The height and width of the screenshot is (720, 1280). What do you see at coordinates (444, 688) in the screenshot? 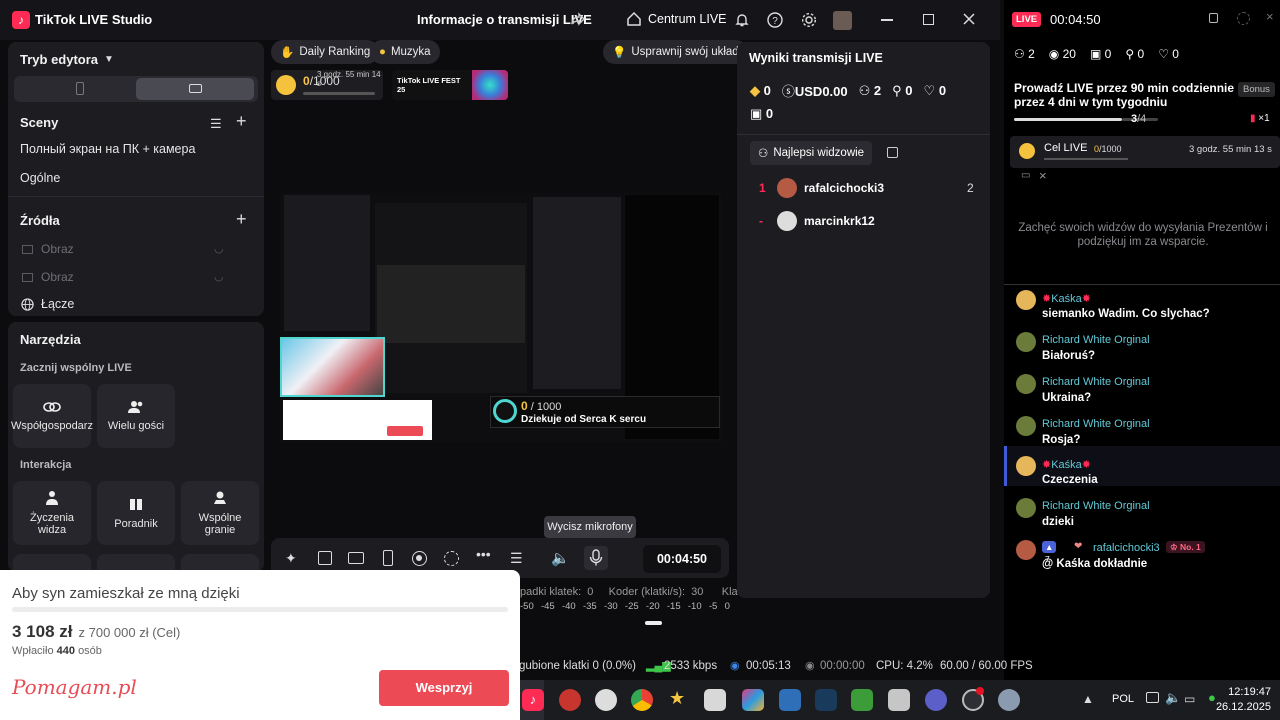
I see `support-button: Wesprzyj` at bounding box center [444, 688].